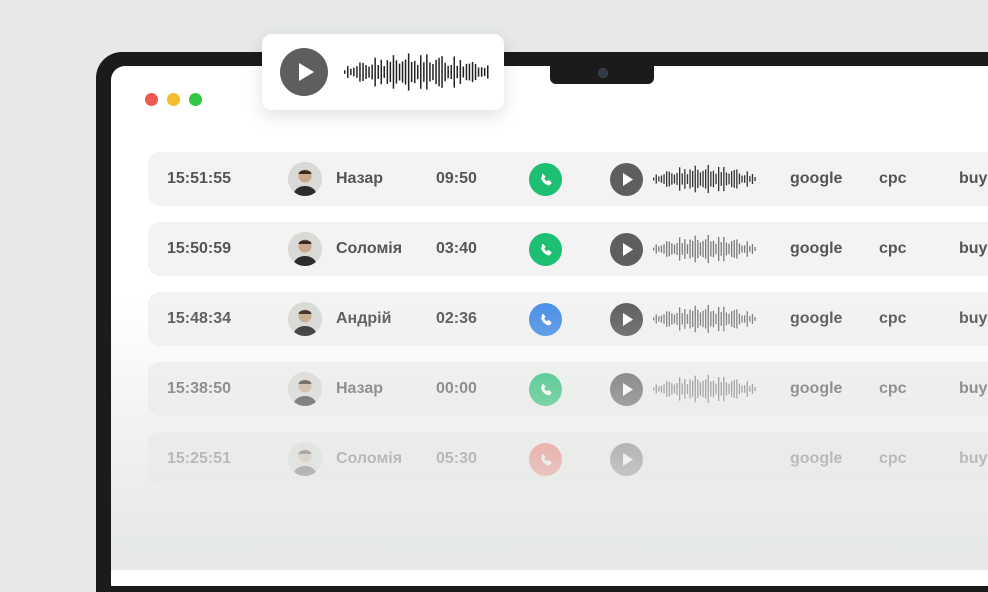 This screenshot has width=988, height=592. Describe the element at coordinates (568, 249) in the screenshot. I see `call-row: 15:50:59 Соломія 03:40 google cpc buy` at that location.